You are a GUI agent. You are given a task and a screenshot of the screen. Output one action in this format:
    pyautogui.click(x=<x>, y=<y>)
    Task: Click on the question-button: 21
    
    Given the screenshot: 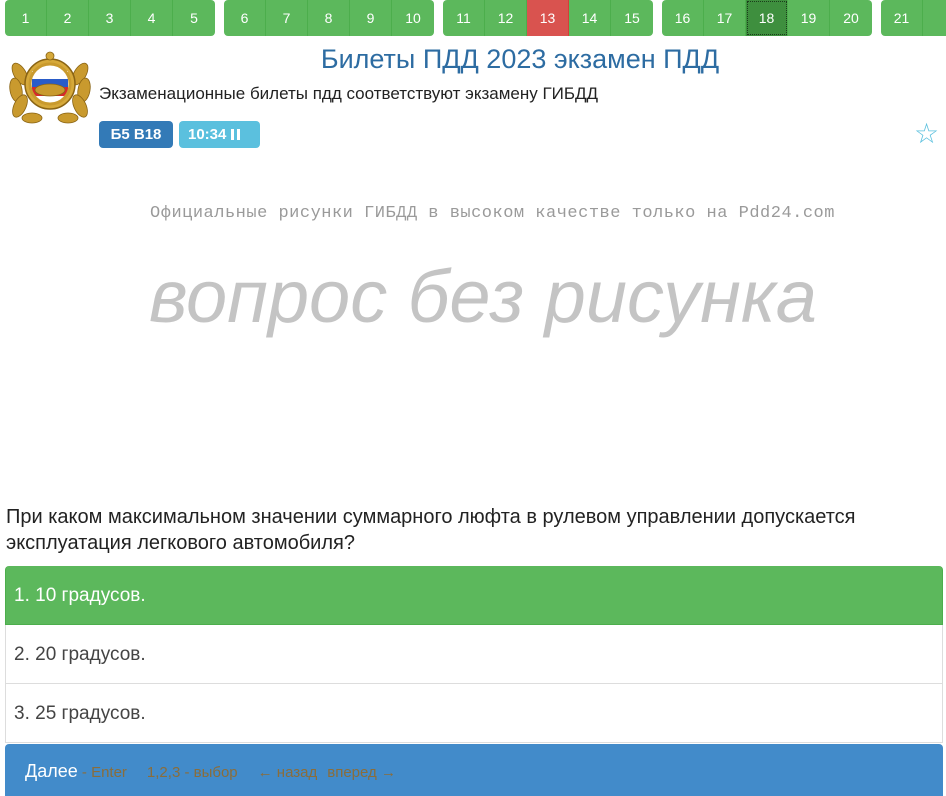 What is the action you would take?
    pyautogui.click(x=902, y=18)
    